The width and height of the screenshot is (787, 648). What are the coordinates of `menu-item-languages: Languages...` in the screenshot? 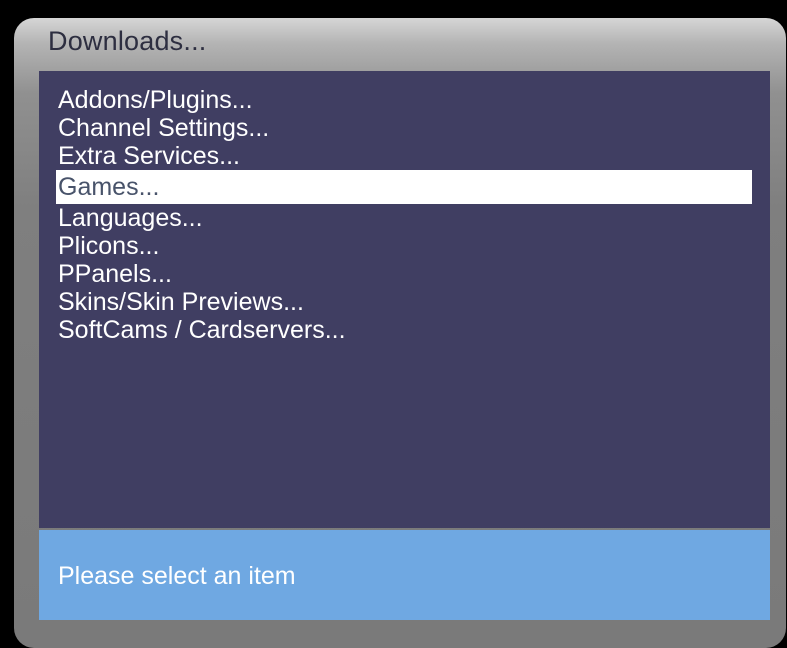 It's located at (404, 218).